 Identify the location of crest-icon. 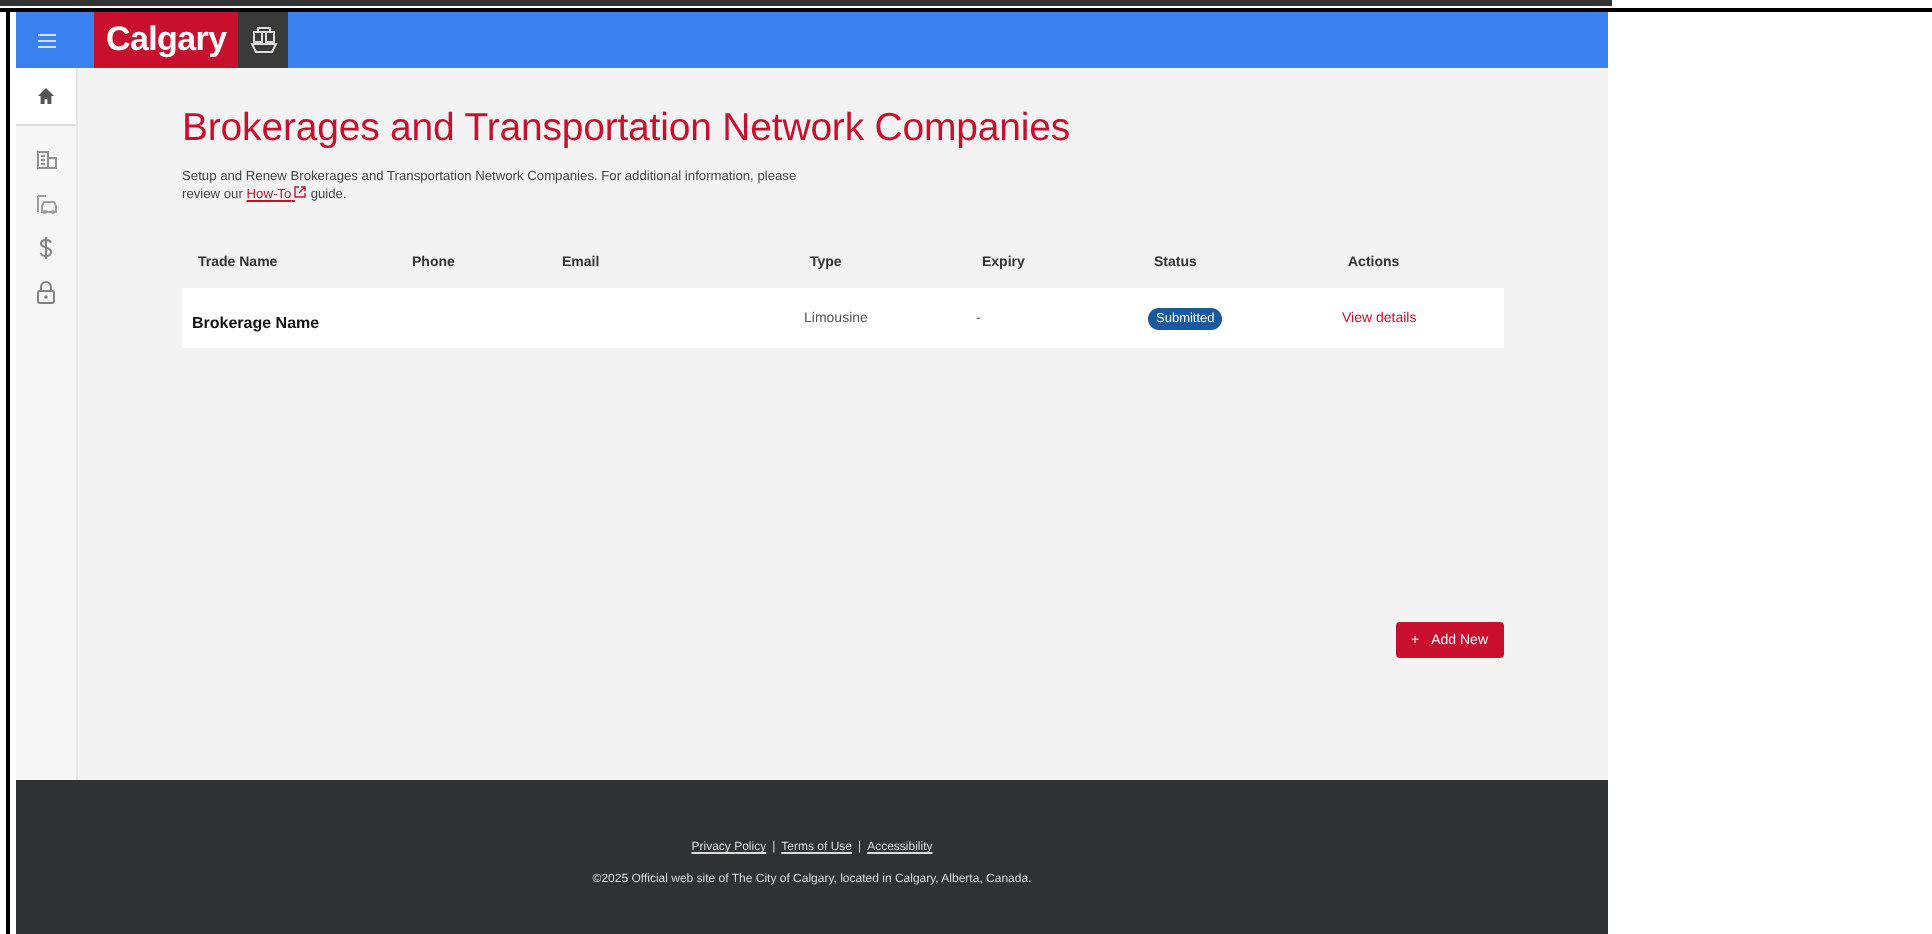
(263, 40).